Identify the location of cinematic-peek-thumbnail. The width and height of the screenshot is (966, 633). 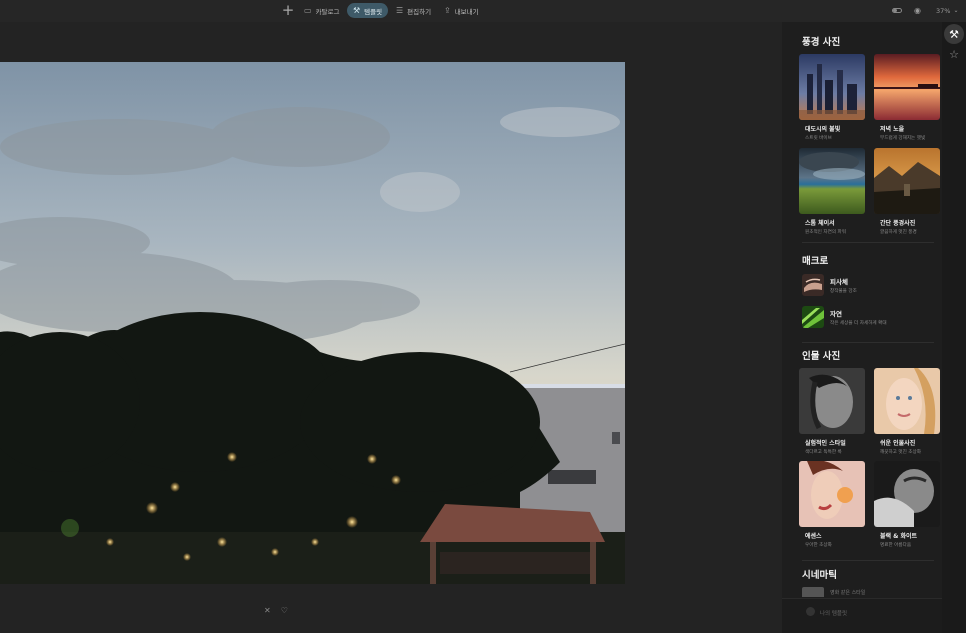
(813, 592).